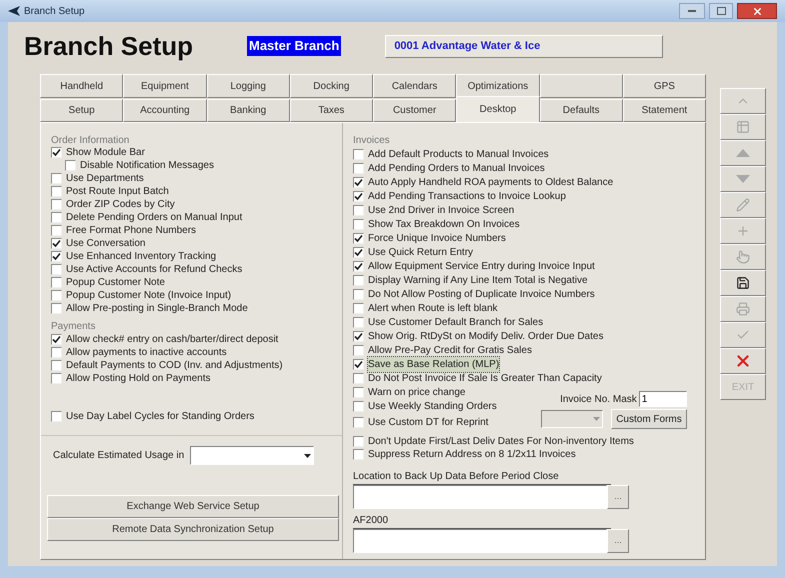  I want to click on printer-icon, so click(743, 309).